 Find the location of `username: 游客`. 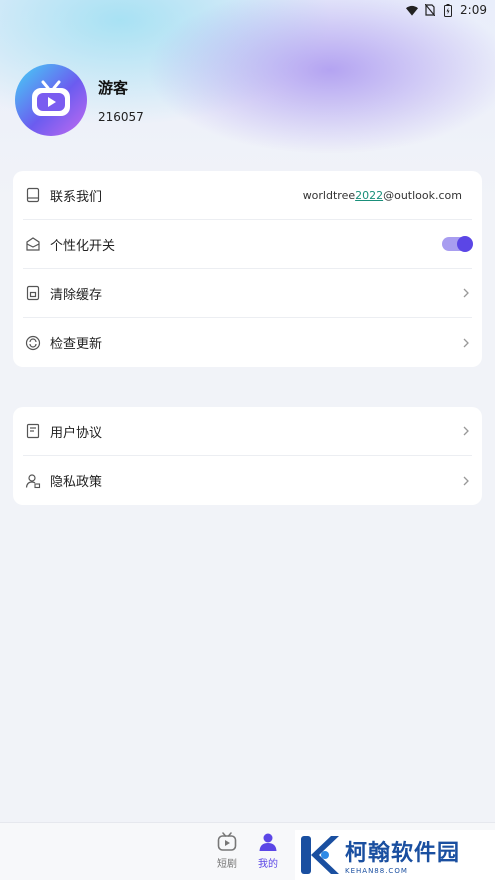

username: 游客 is located at coordinates (113, 87).